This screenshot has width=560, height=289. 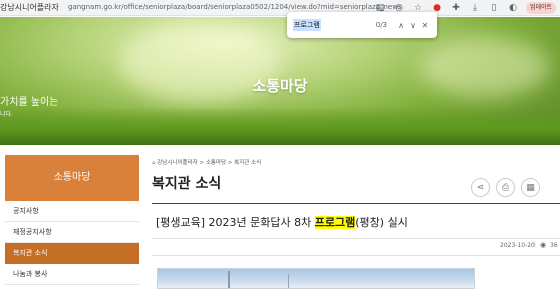 I want to click on sidebar-item-finance-notice: 재정공지사항, so click(x=72, y=232).